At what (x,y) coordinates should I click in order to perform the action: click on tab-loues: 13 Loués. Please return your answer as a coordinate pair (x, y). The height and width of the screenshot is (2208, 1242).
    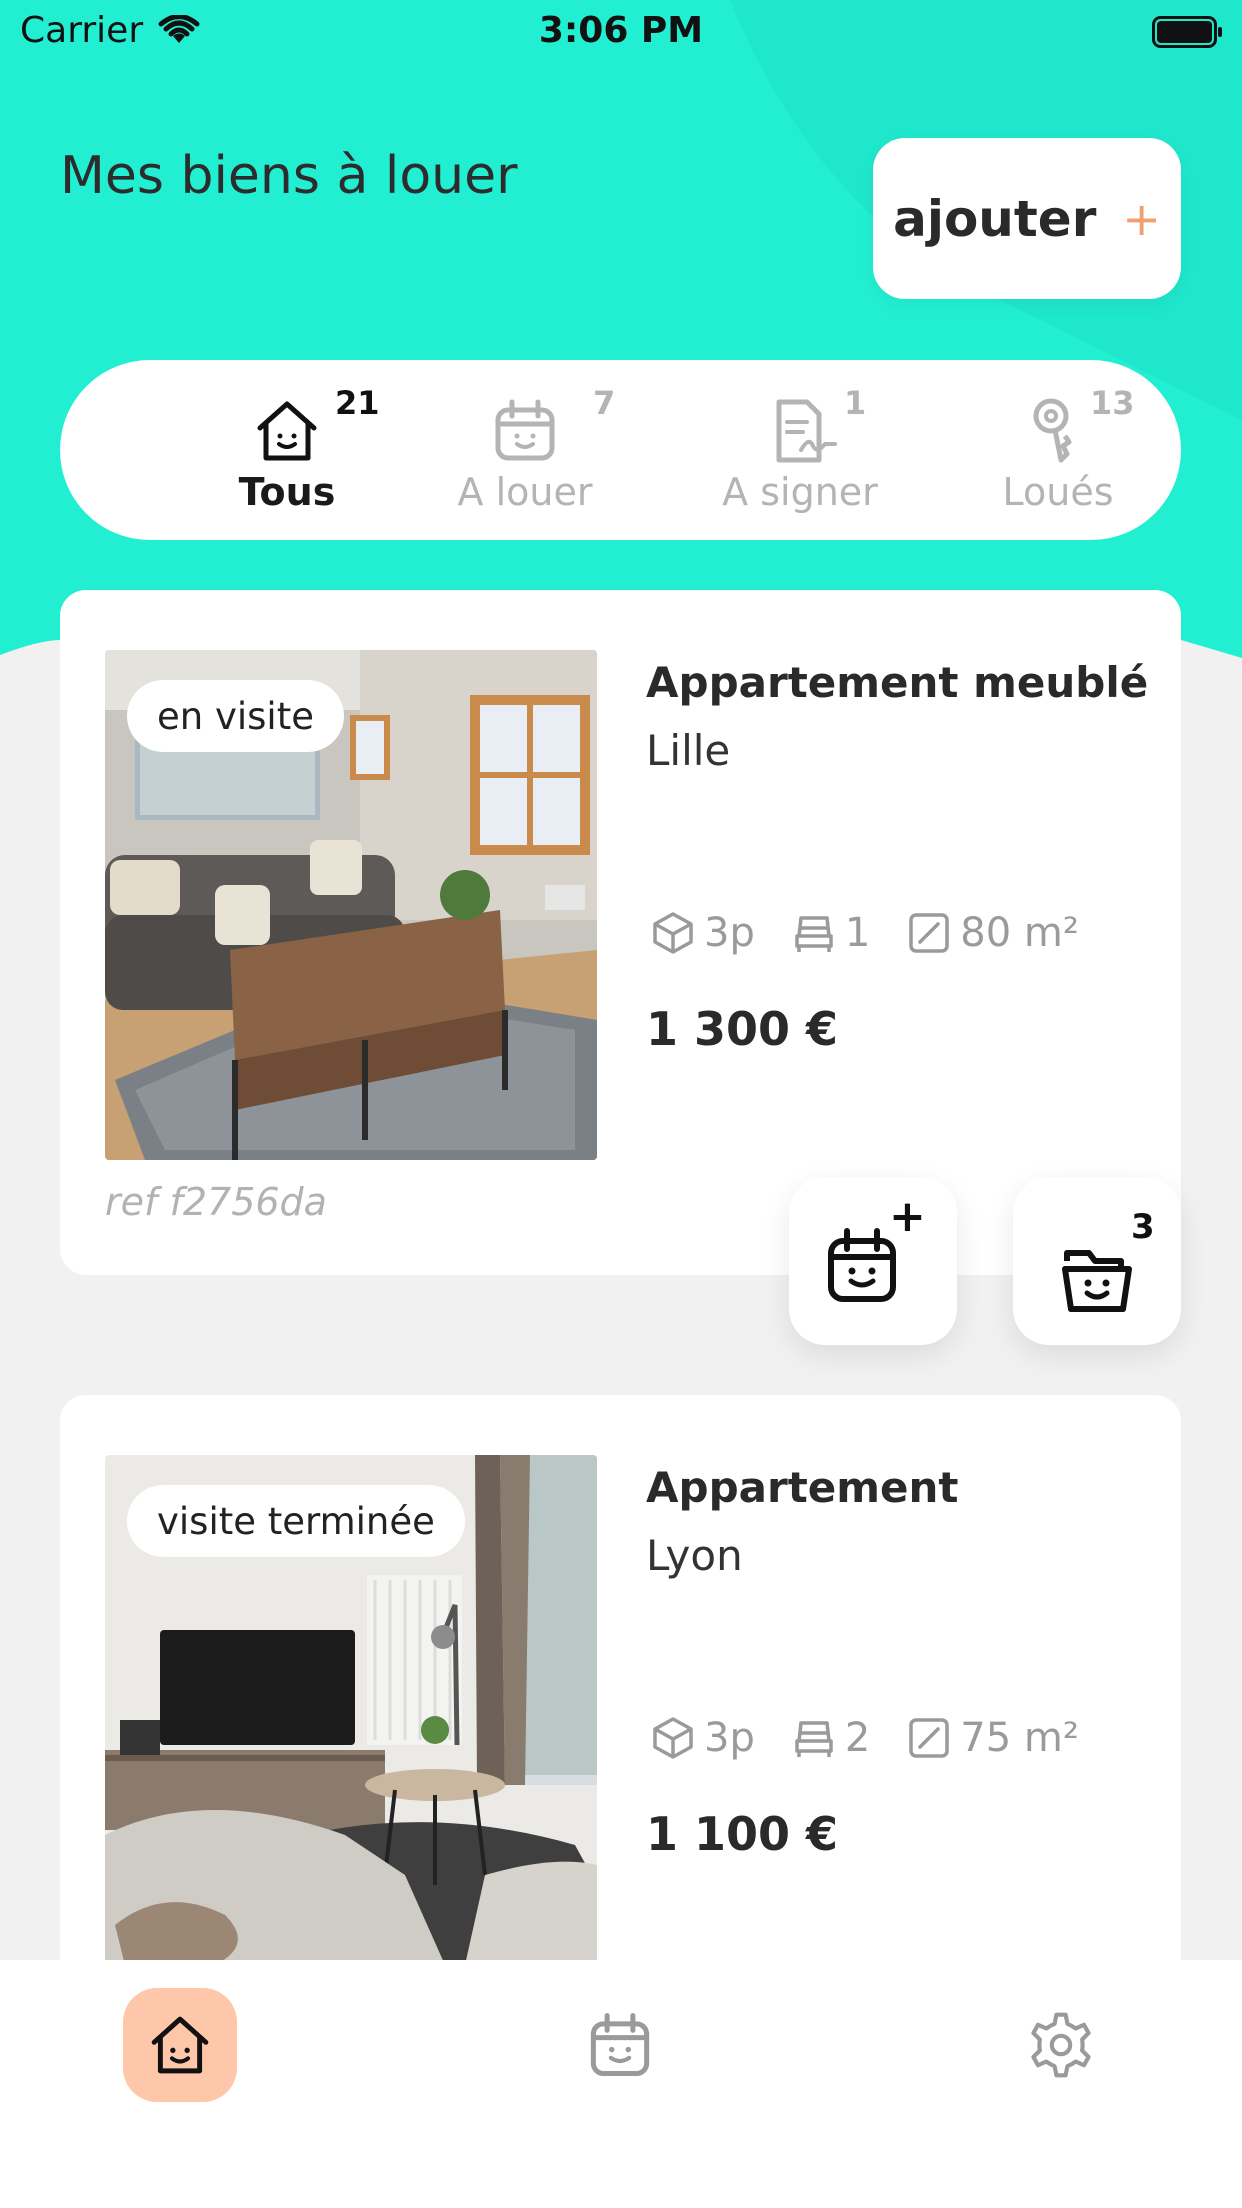
    Looking at the image, I should click on (1058, 459).